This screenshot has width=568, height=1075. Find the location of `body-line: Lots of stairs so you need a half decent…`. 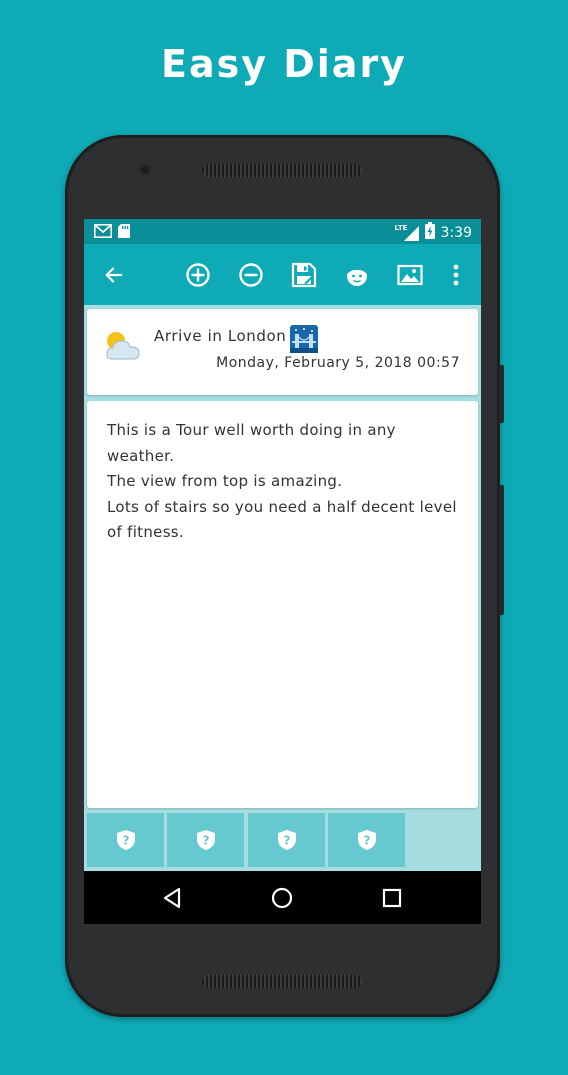

body-line: Lots of stairs so you need a half decent… is located at coordinates (282, 506).